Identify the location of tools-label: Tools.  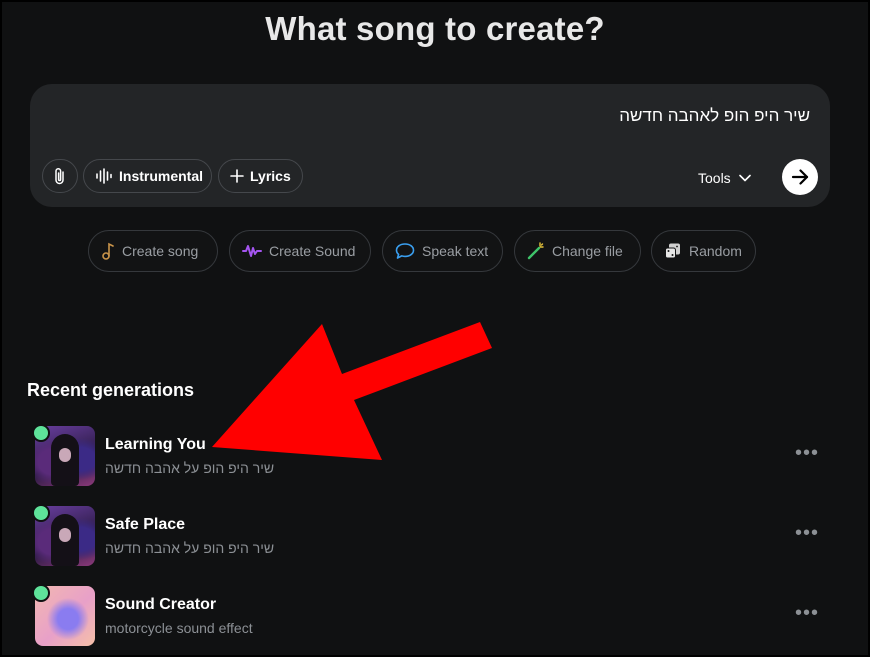
(714, 178).